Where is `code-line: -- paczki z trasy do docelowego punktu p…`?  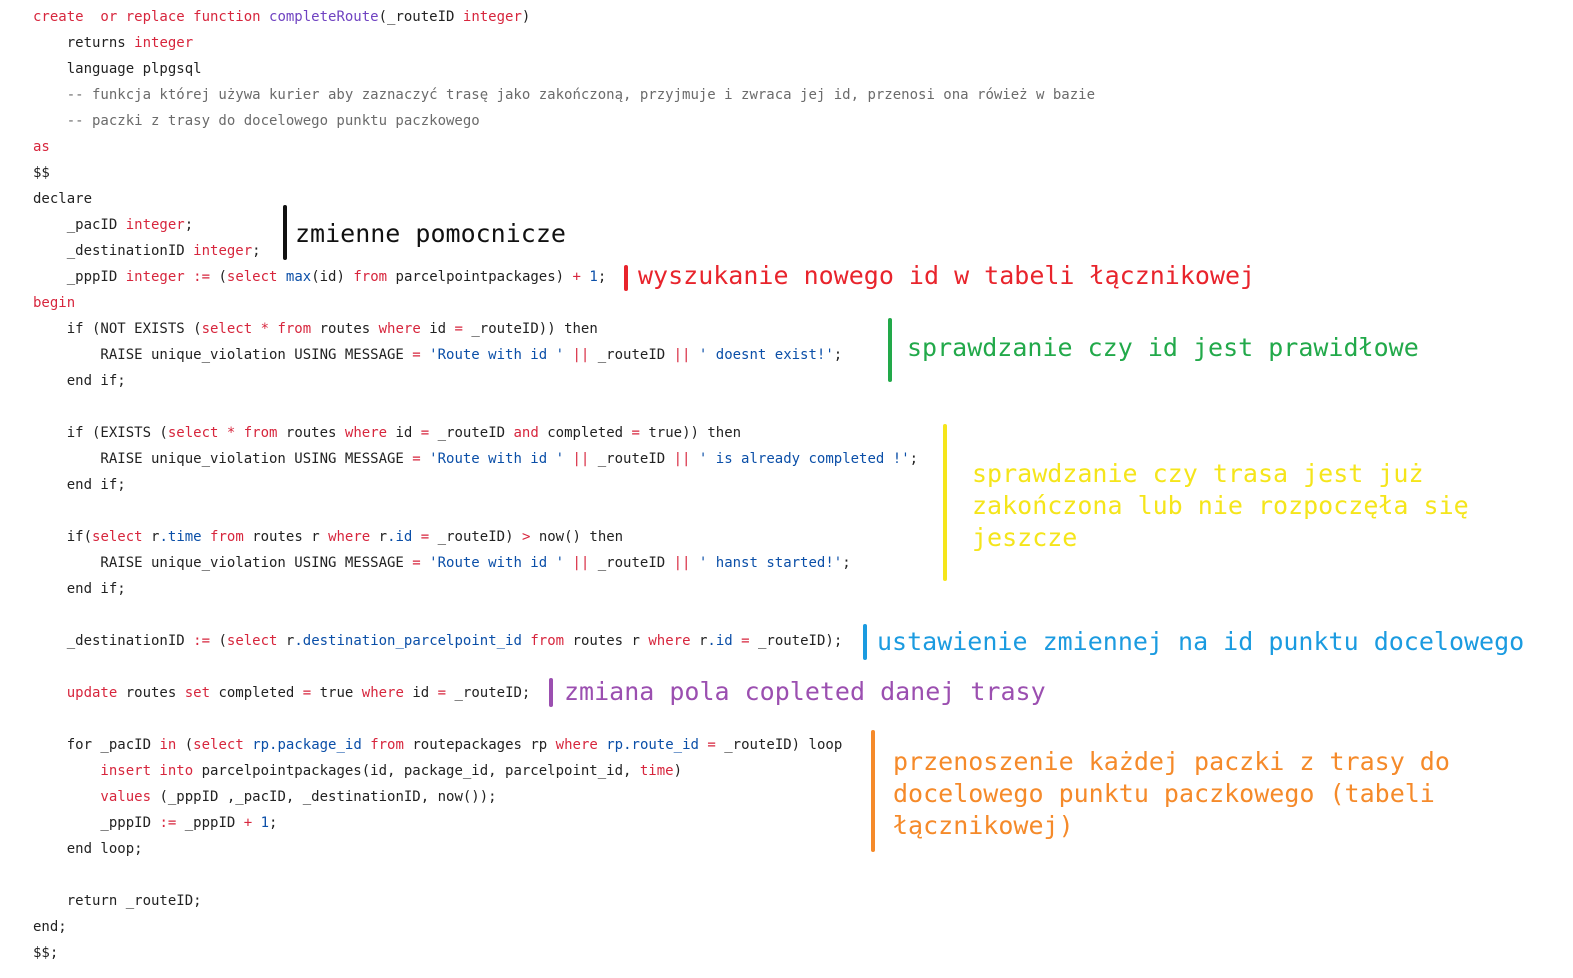 code-line: -- paczki z trasy do docelowego punktu p… is located at coordinates (564, 121).